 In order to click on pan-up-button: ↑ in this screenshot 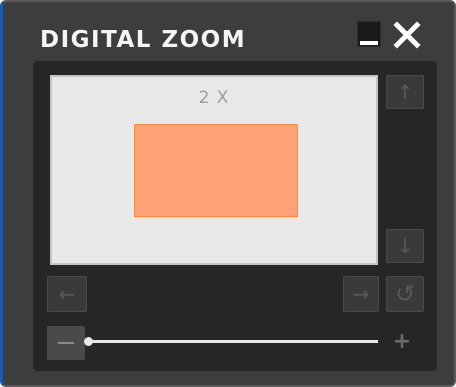, I will do `click(405, 92)`.